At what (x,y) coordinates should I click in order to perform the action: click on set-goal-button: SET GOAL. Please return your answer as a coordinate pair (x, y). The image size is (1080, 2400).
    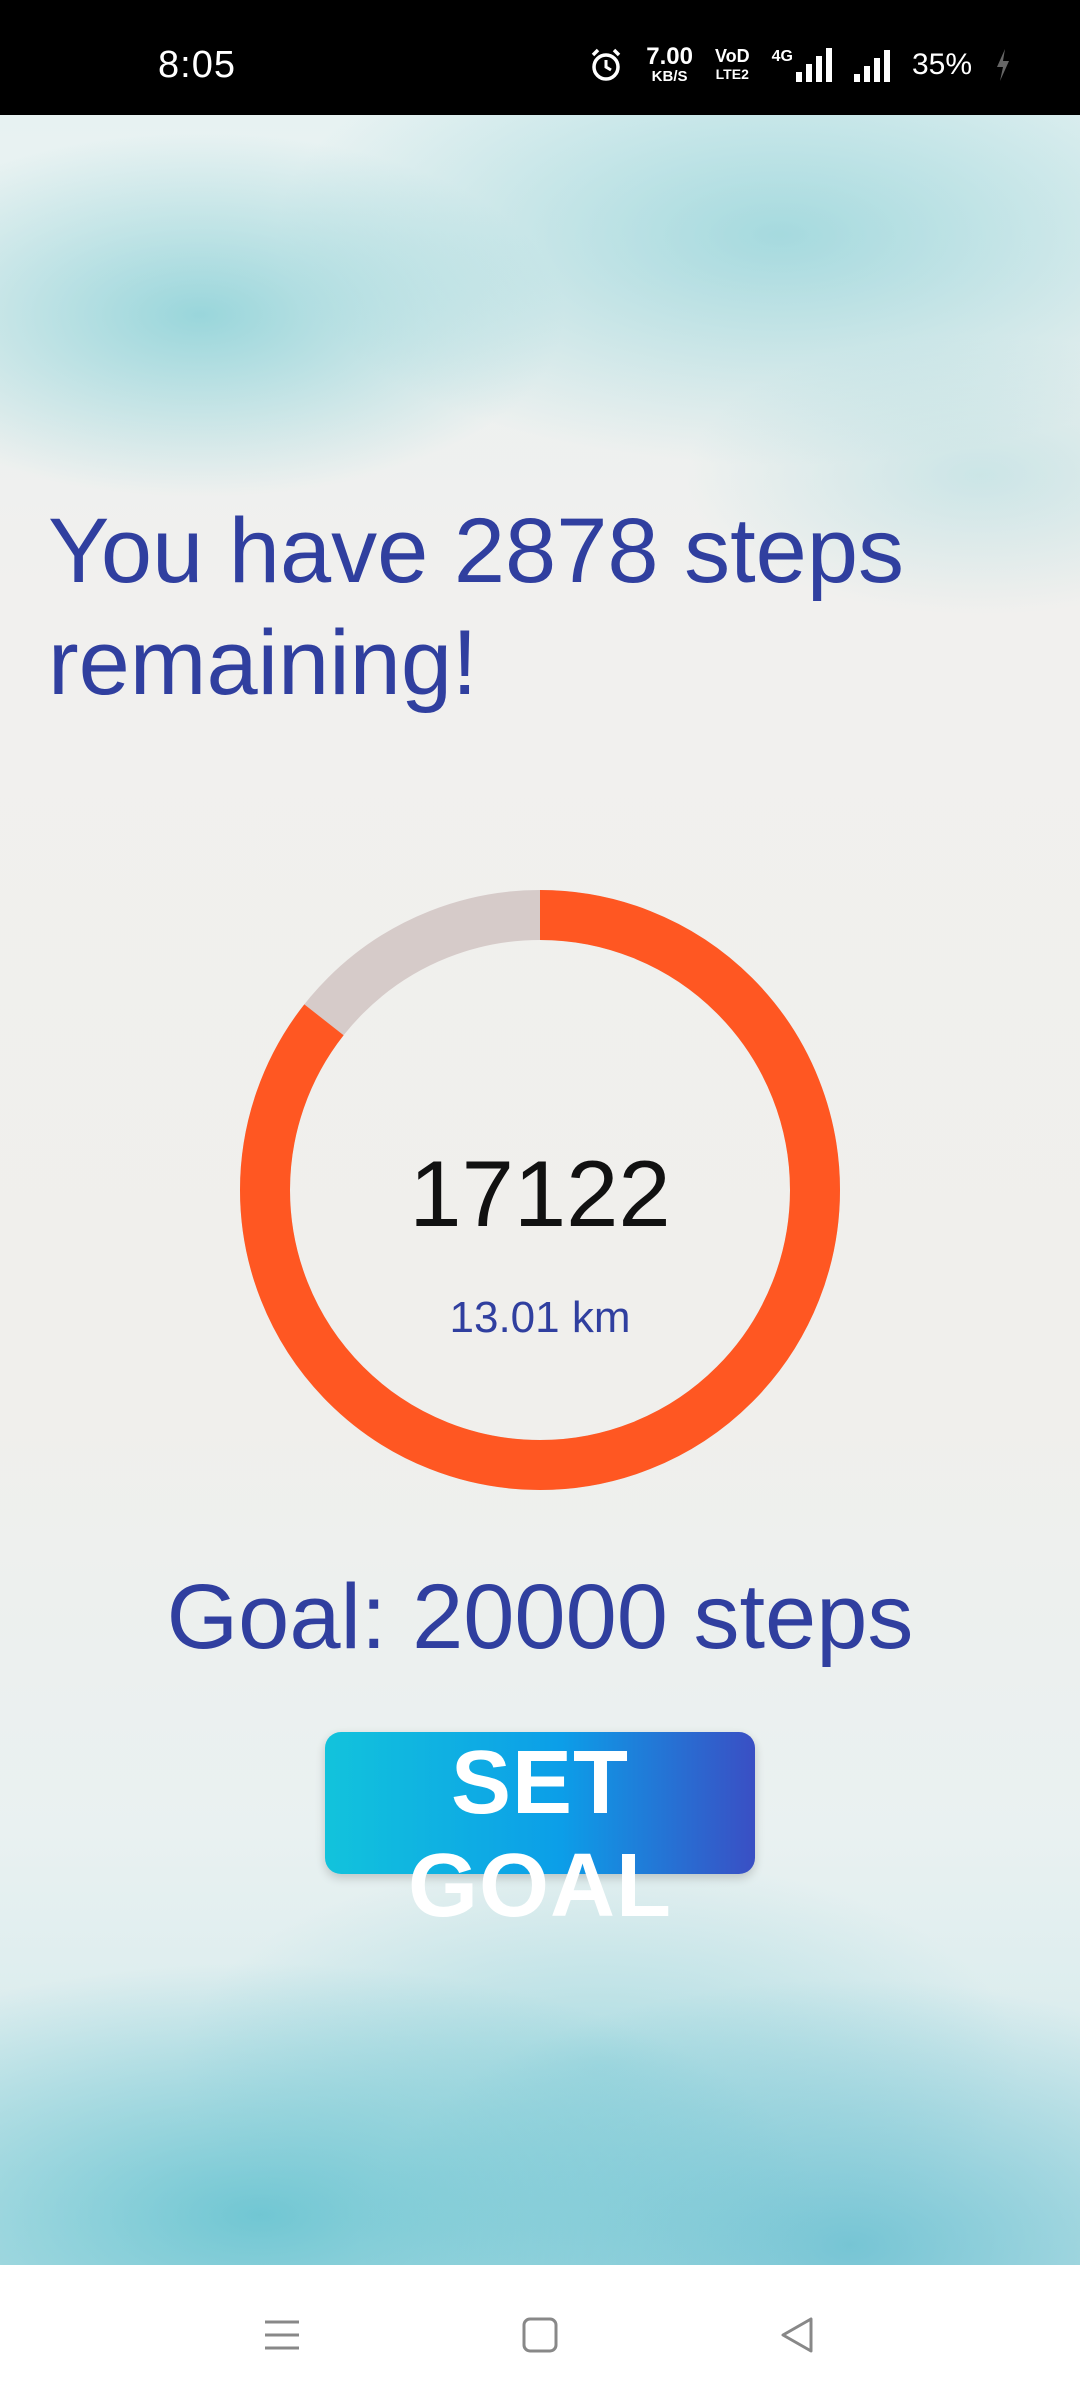
    Looking at the image, I should click on (540, 1834).